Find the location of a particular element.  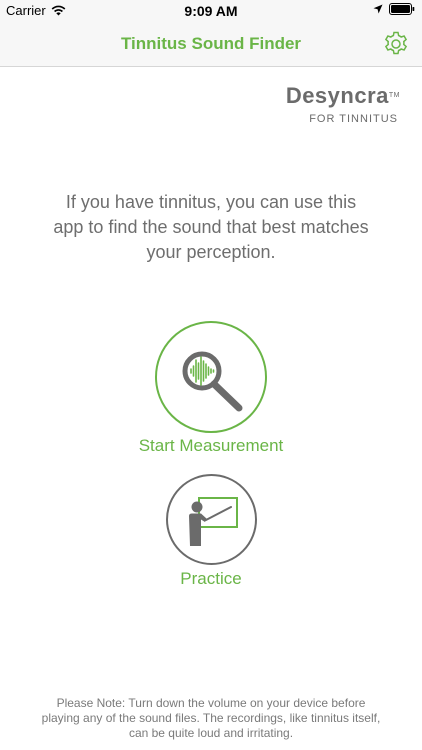

status-bar: Carrier 9:09 AM is located at coordinates (211, 11).